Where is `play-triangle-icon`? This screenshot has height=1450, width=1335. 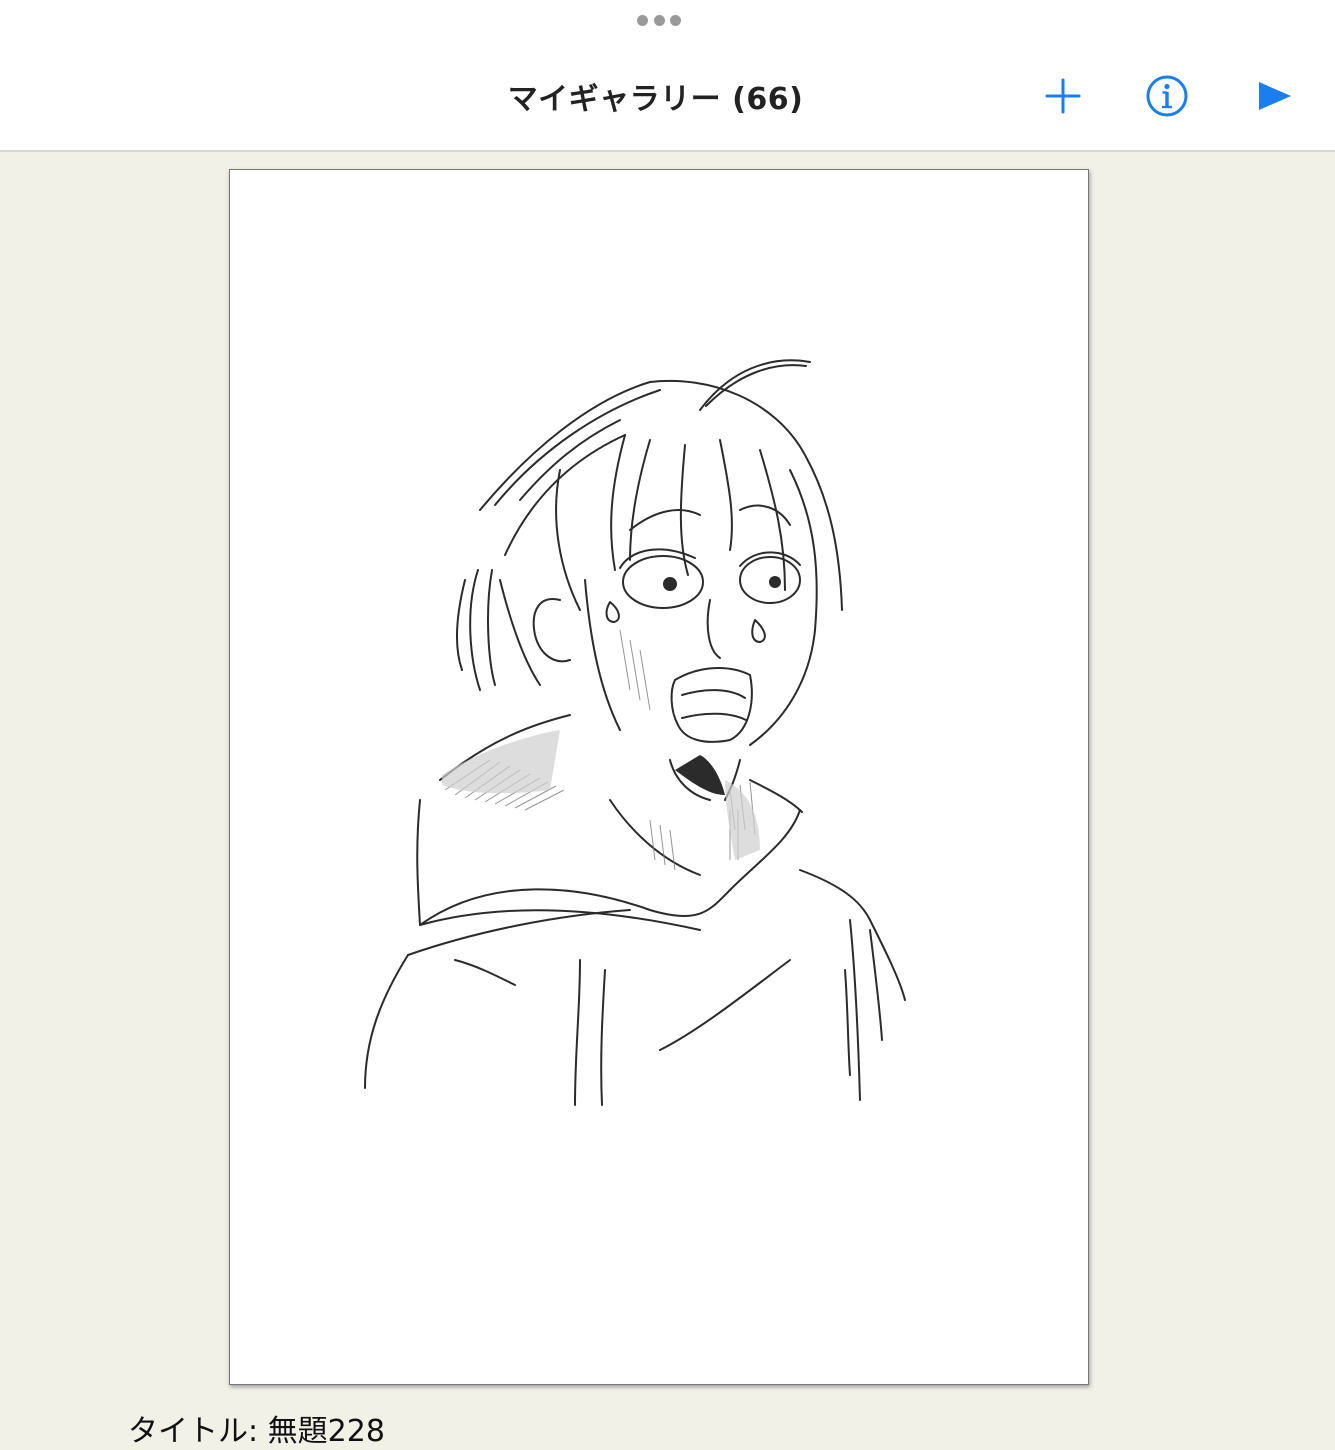
play-triangle-icon is located at coordinates (1275, 96).